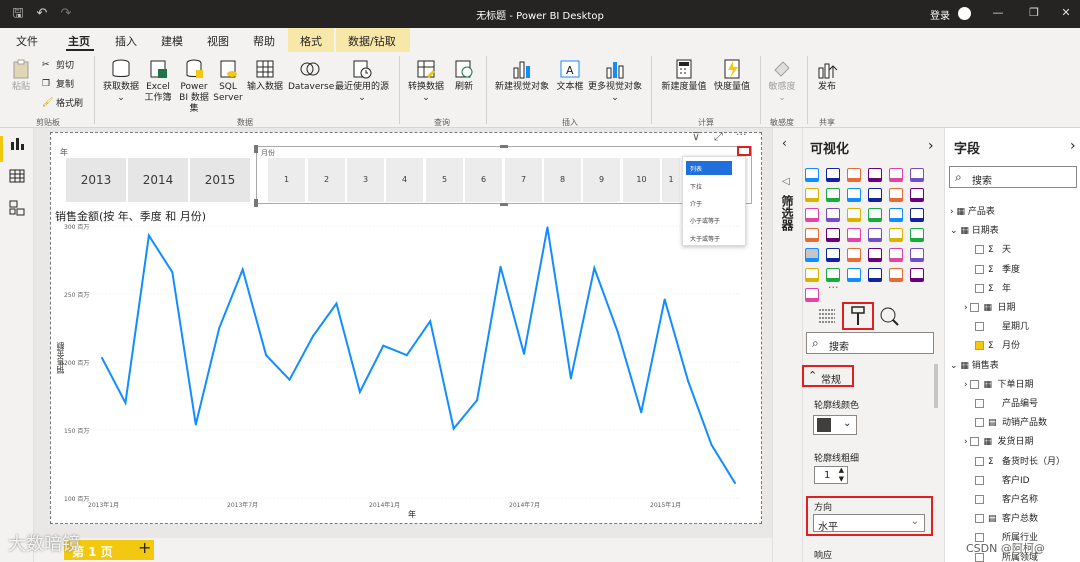  I want to click on multi-row-card-icon, so click(812, 255).